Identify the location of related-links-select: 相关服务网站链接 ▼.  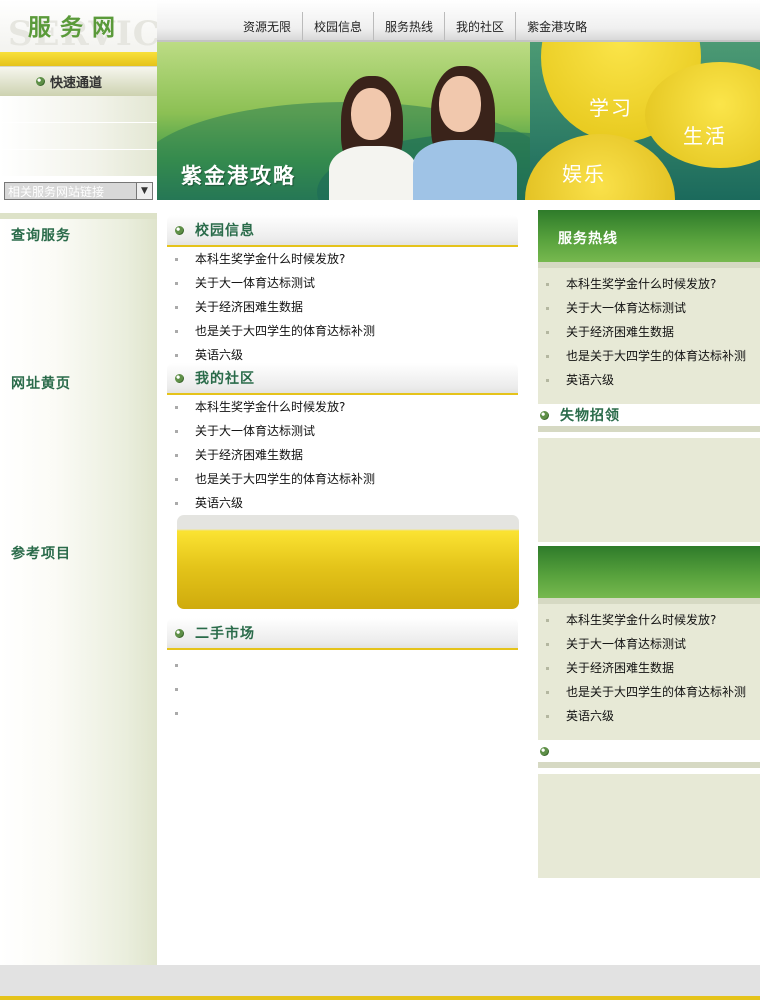
(78, 191).